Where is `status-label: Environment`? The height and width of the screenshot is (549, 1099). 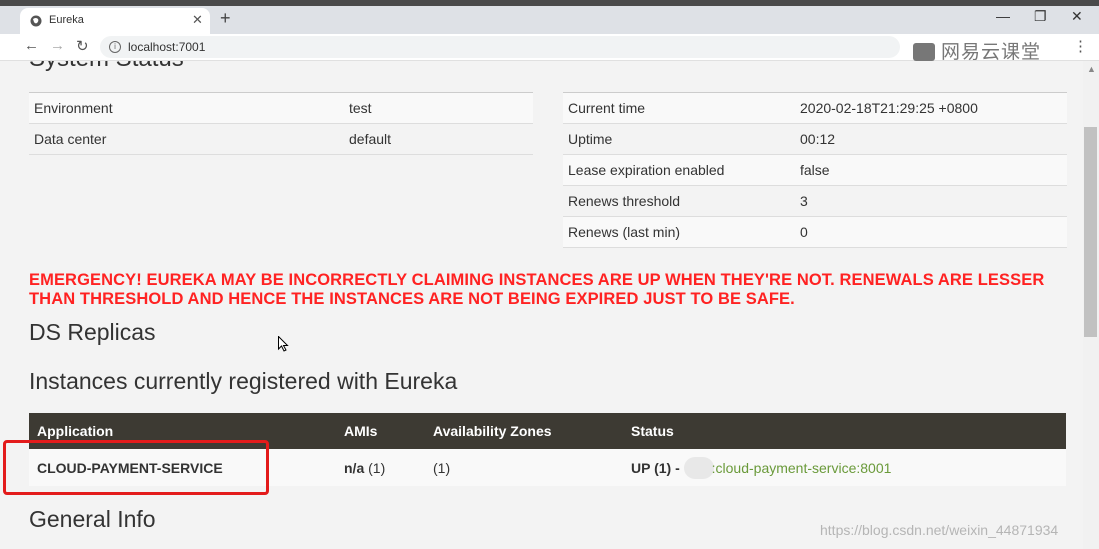 status-label: Environment is located at coordinates (186, 108).